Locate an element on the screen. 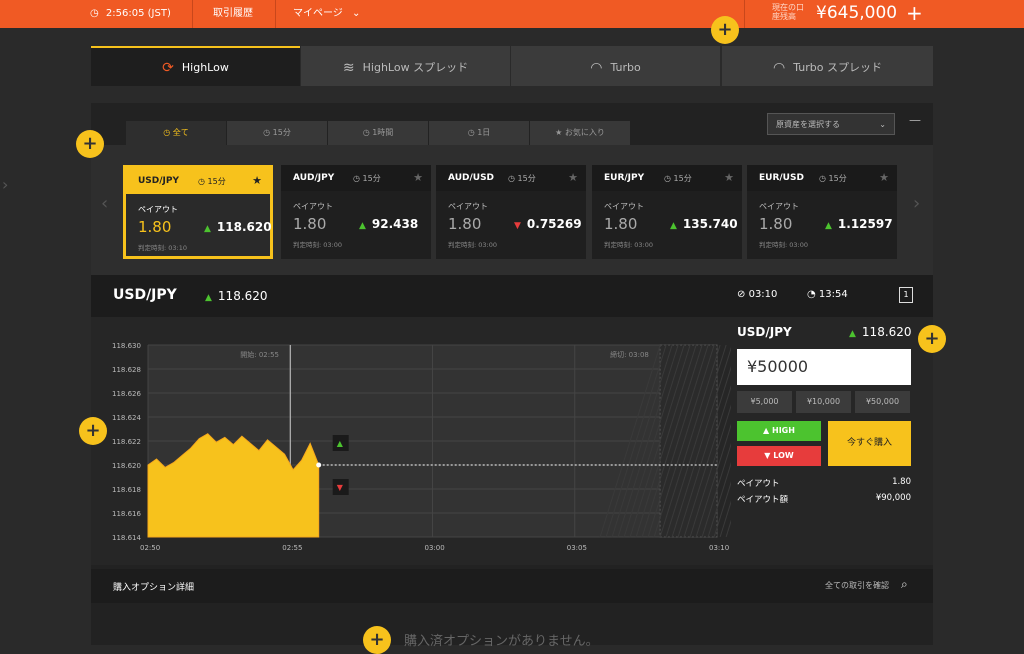 This screenshot has height=654, width=1024. payout-amount-row: ペイアウト額 ¥90,000 is located at coordinates (824, 499).